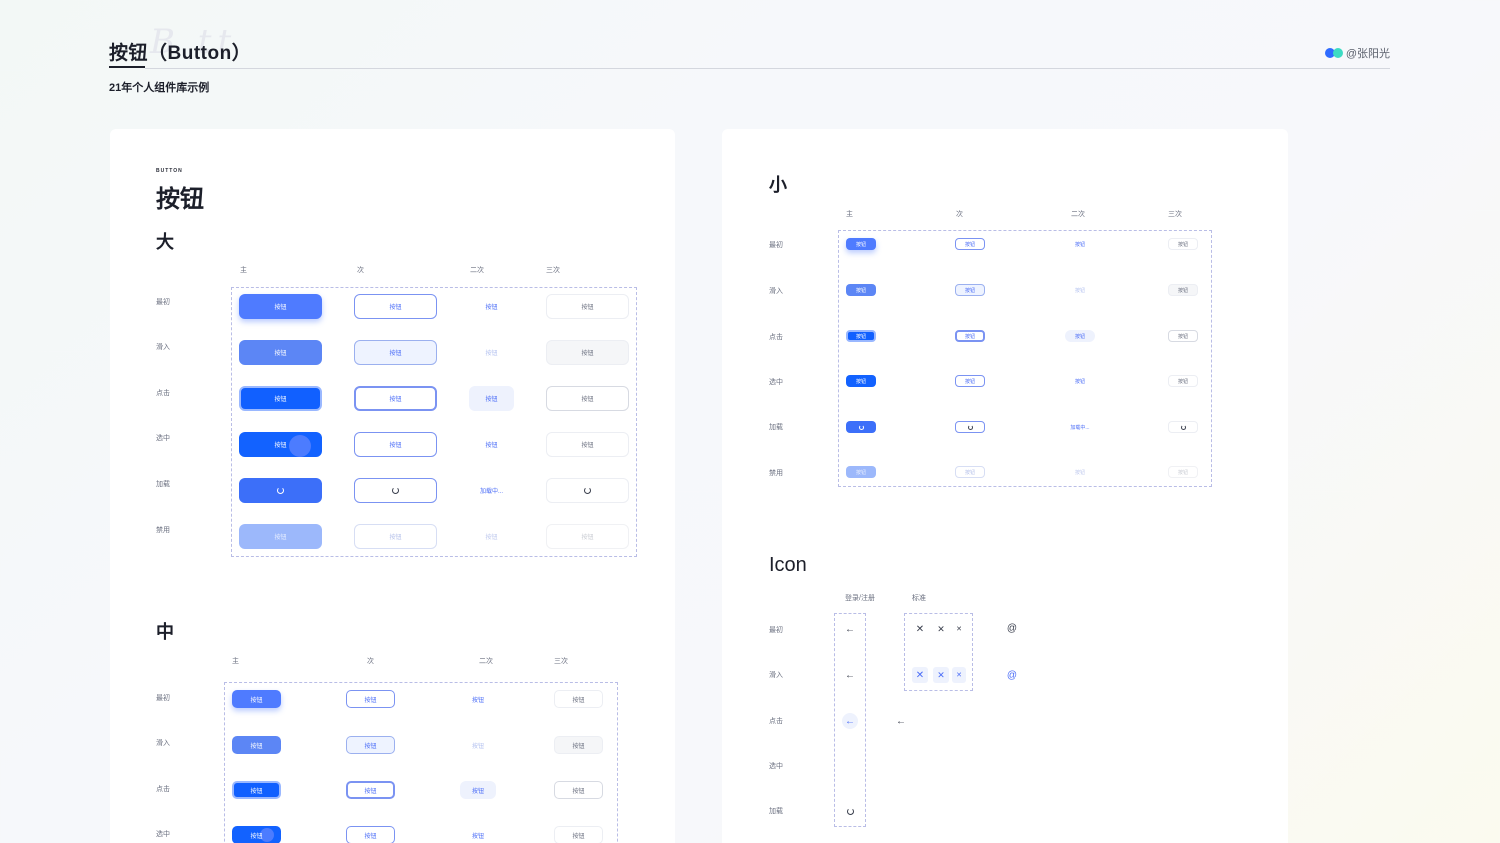  What do you see at coordinates (970, 381) in the screenshot?
I see `small-secondary-button-selected: 按钮` at bounding box center [970, 381].